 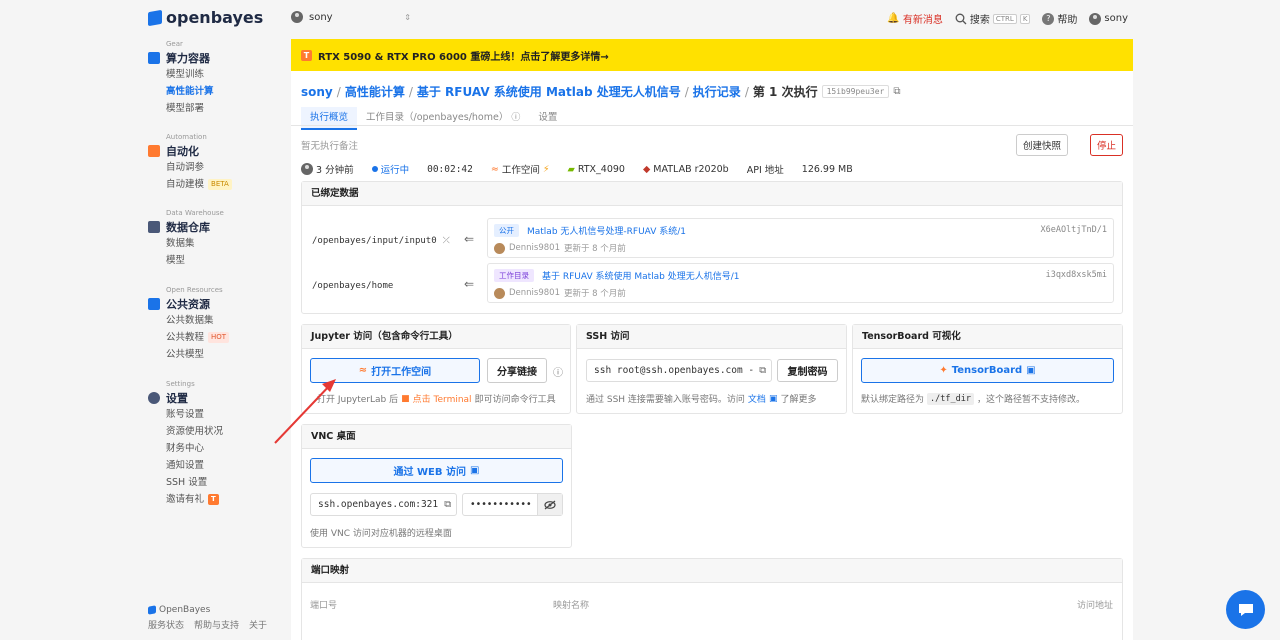 I want to click on card-title: TensorBoard 可视化, so click(x=987, y=337).